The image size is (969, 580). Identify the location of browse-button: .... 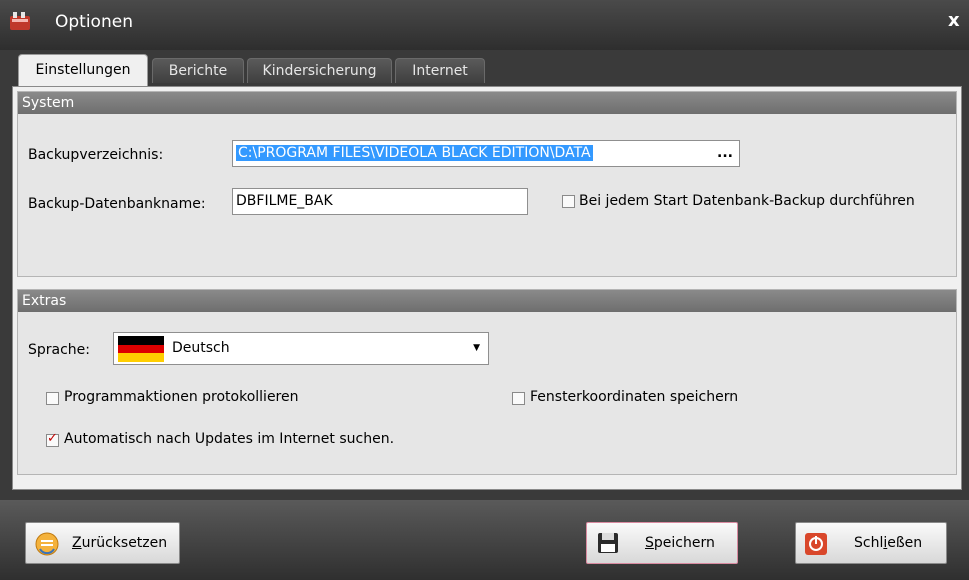
(725, 153).